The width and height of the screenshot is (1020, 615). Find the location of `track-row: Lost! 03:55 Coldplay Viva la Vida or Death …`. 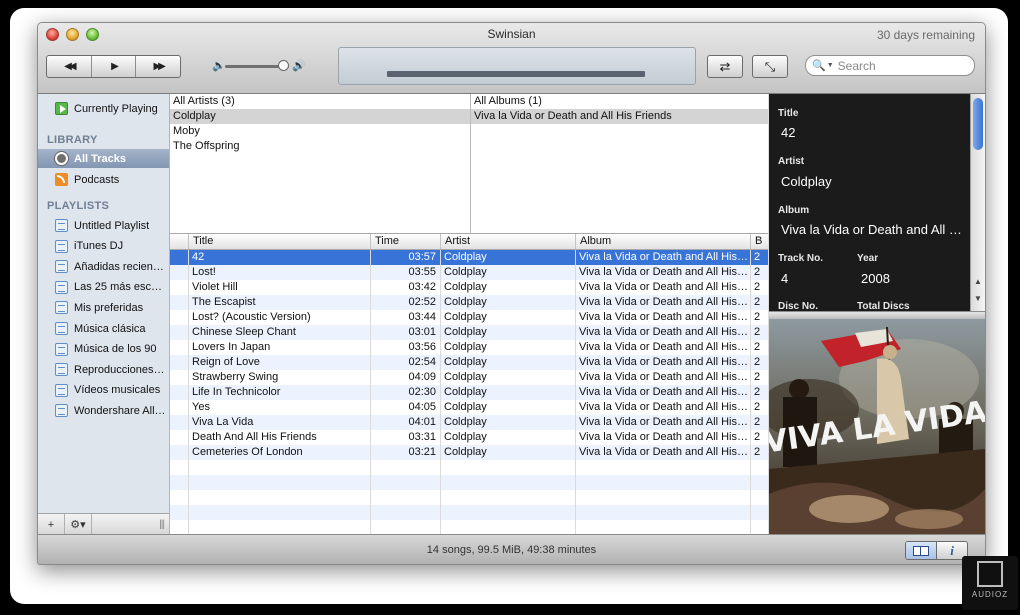

track-row: Lost! 03:55 Coldplay Viva la Vida or Death … is located at coordinates (469, 272).